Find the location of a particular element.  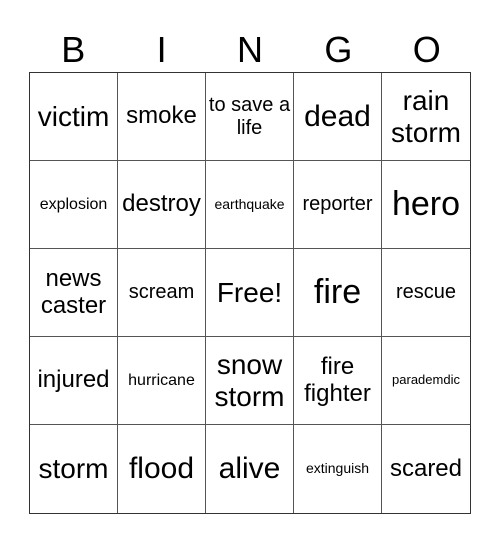

header-letter-n: N is located at coordinates (249, 49).